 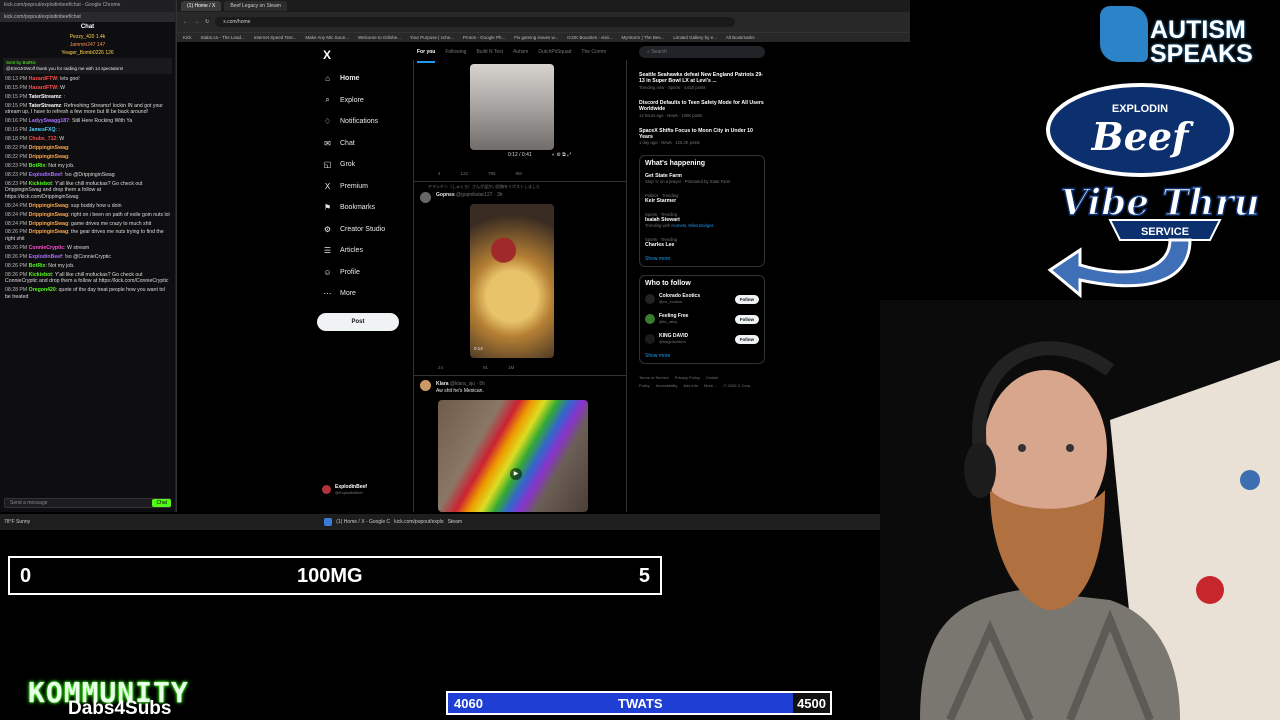 I want to click on footer-link: Accessibility, so click(x=667, y=385).